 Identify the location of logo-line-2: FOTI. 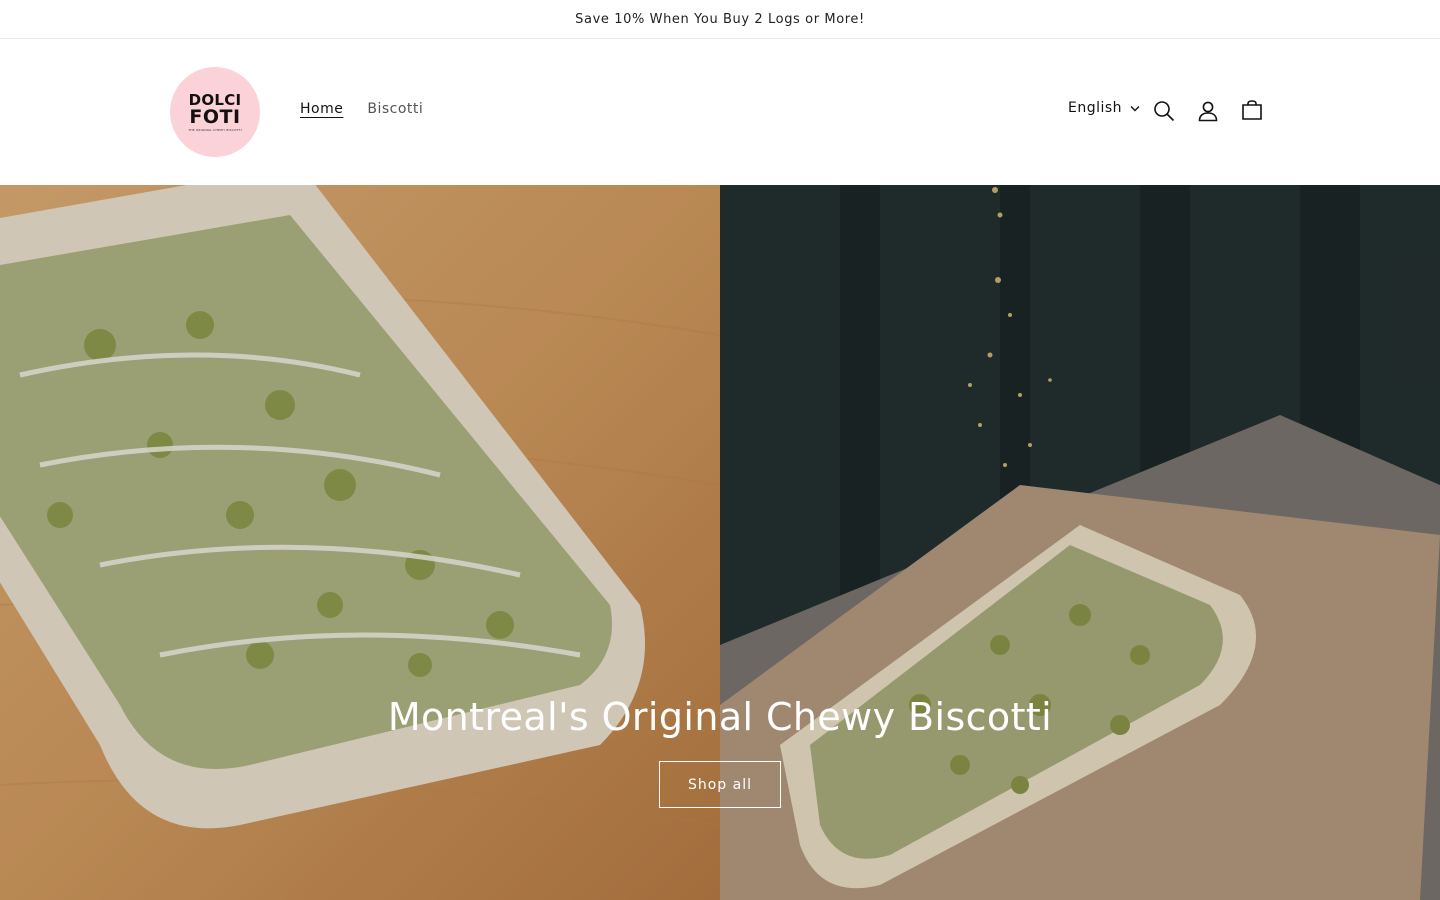
(215, 116).